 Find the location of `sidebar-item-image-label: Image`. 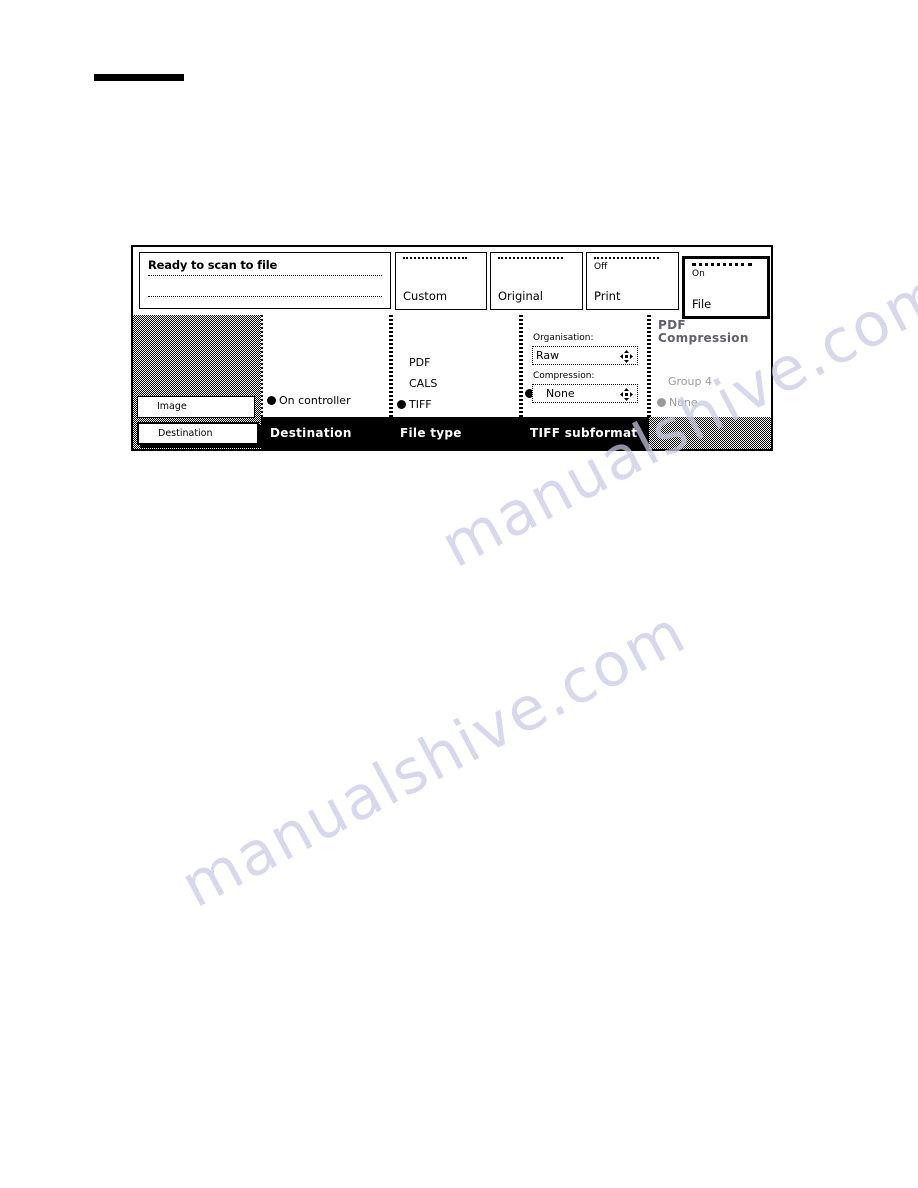

sidebar-item-image-label: Image is located at coordinates (172, 406).